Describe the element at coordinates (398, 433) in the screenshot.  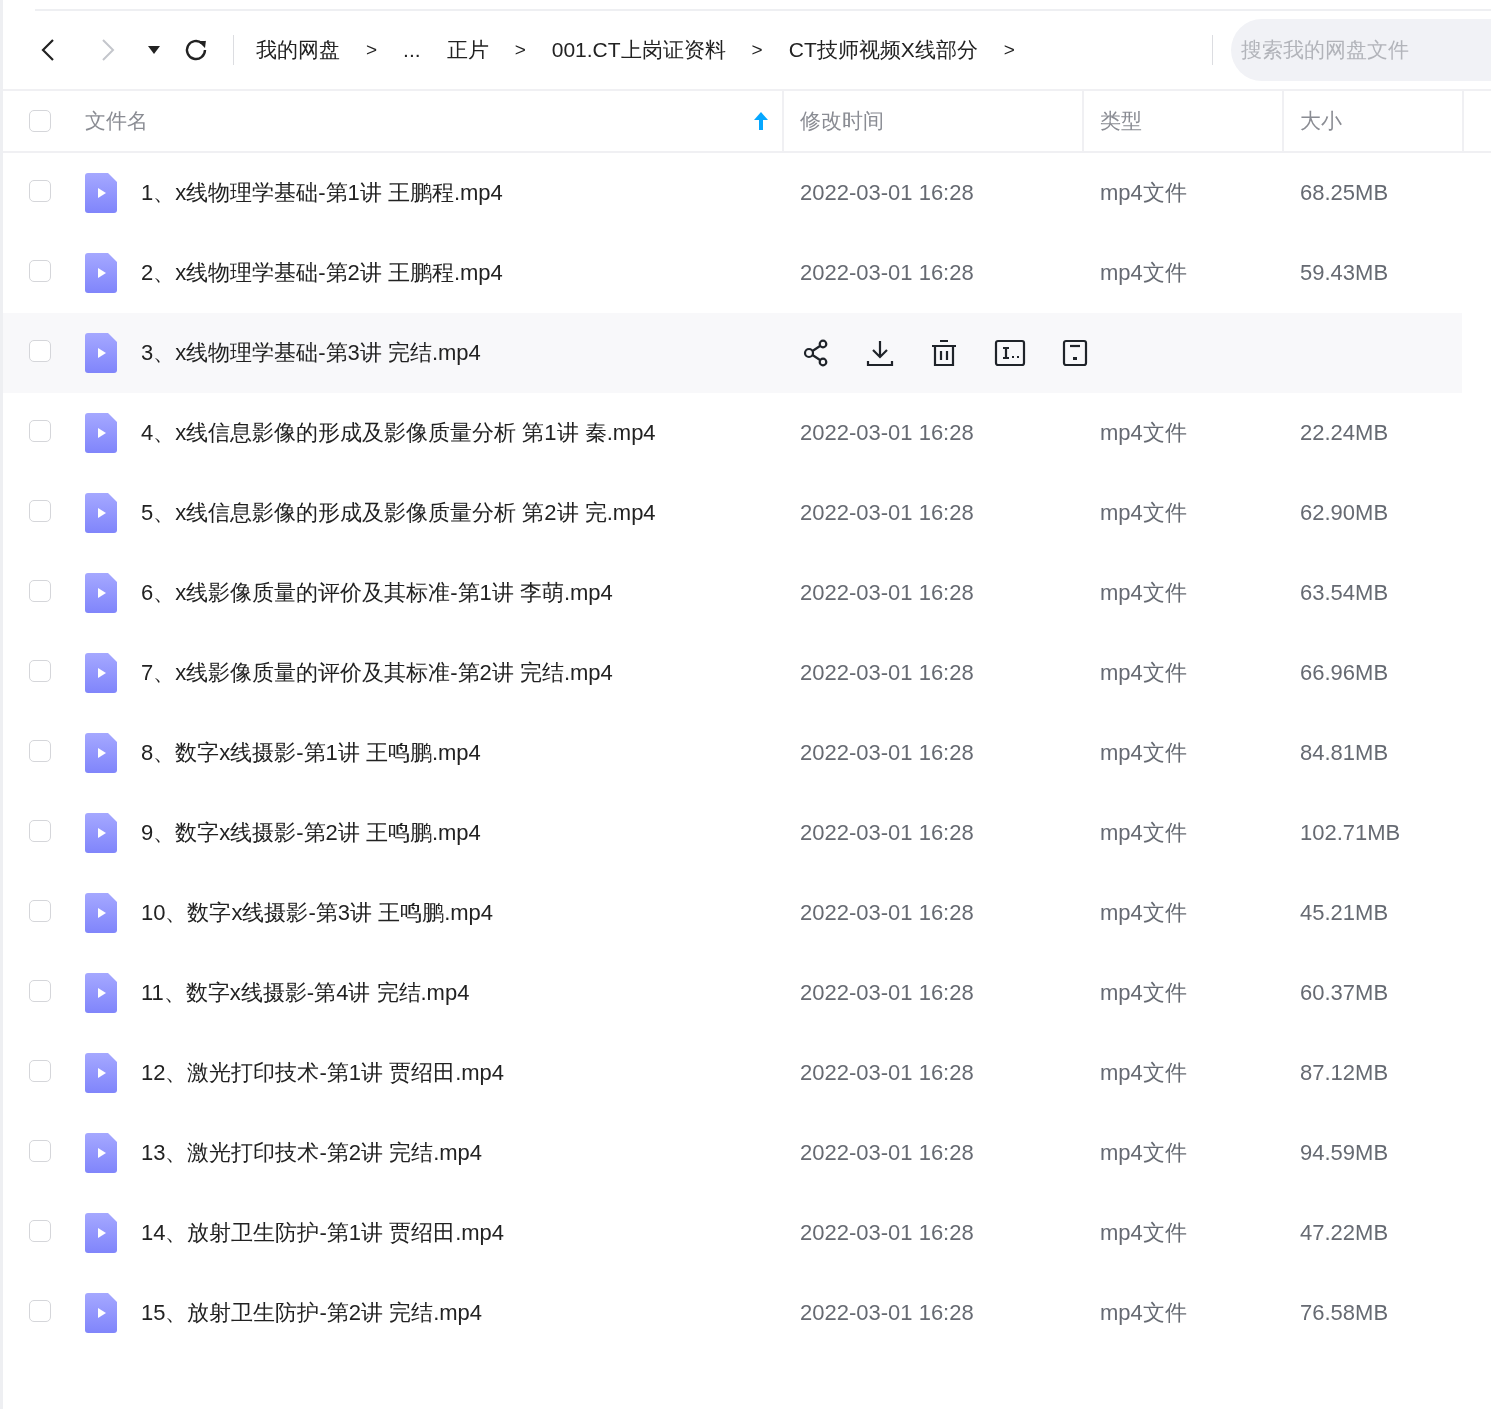
I see `file-name: 4、x线信息影像的形成及影像质量分析 第1讲 秦.mp4` at that location.